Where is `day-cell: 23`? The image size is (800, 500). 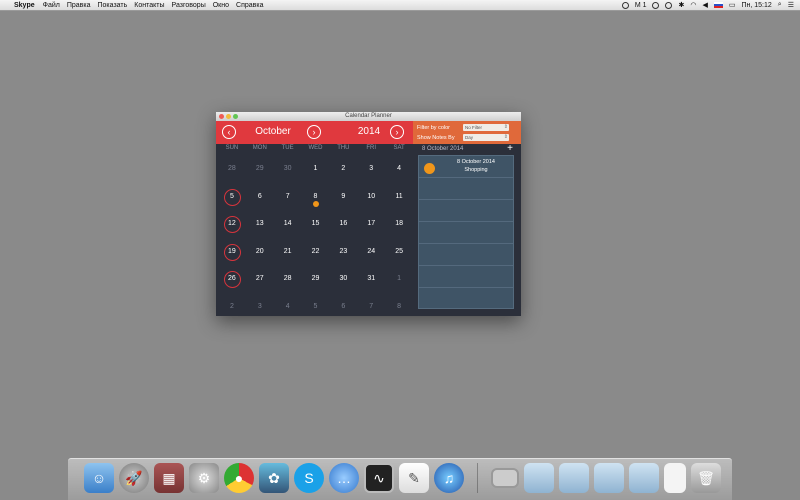 day-cell: 23 is located at coordinates (343, 252).